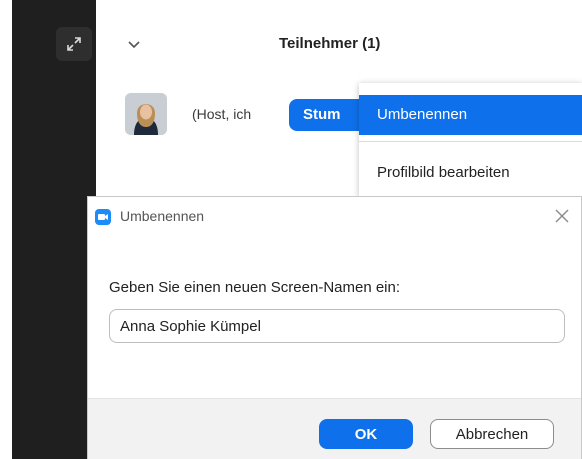 The width and height of the screenshot is (582, 459). What do you see at coordinates (54, 229) in the screenshot?
I see `video-sidebar` at bounding box center [54, 229].